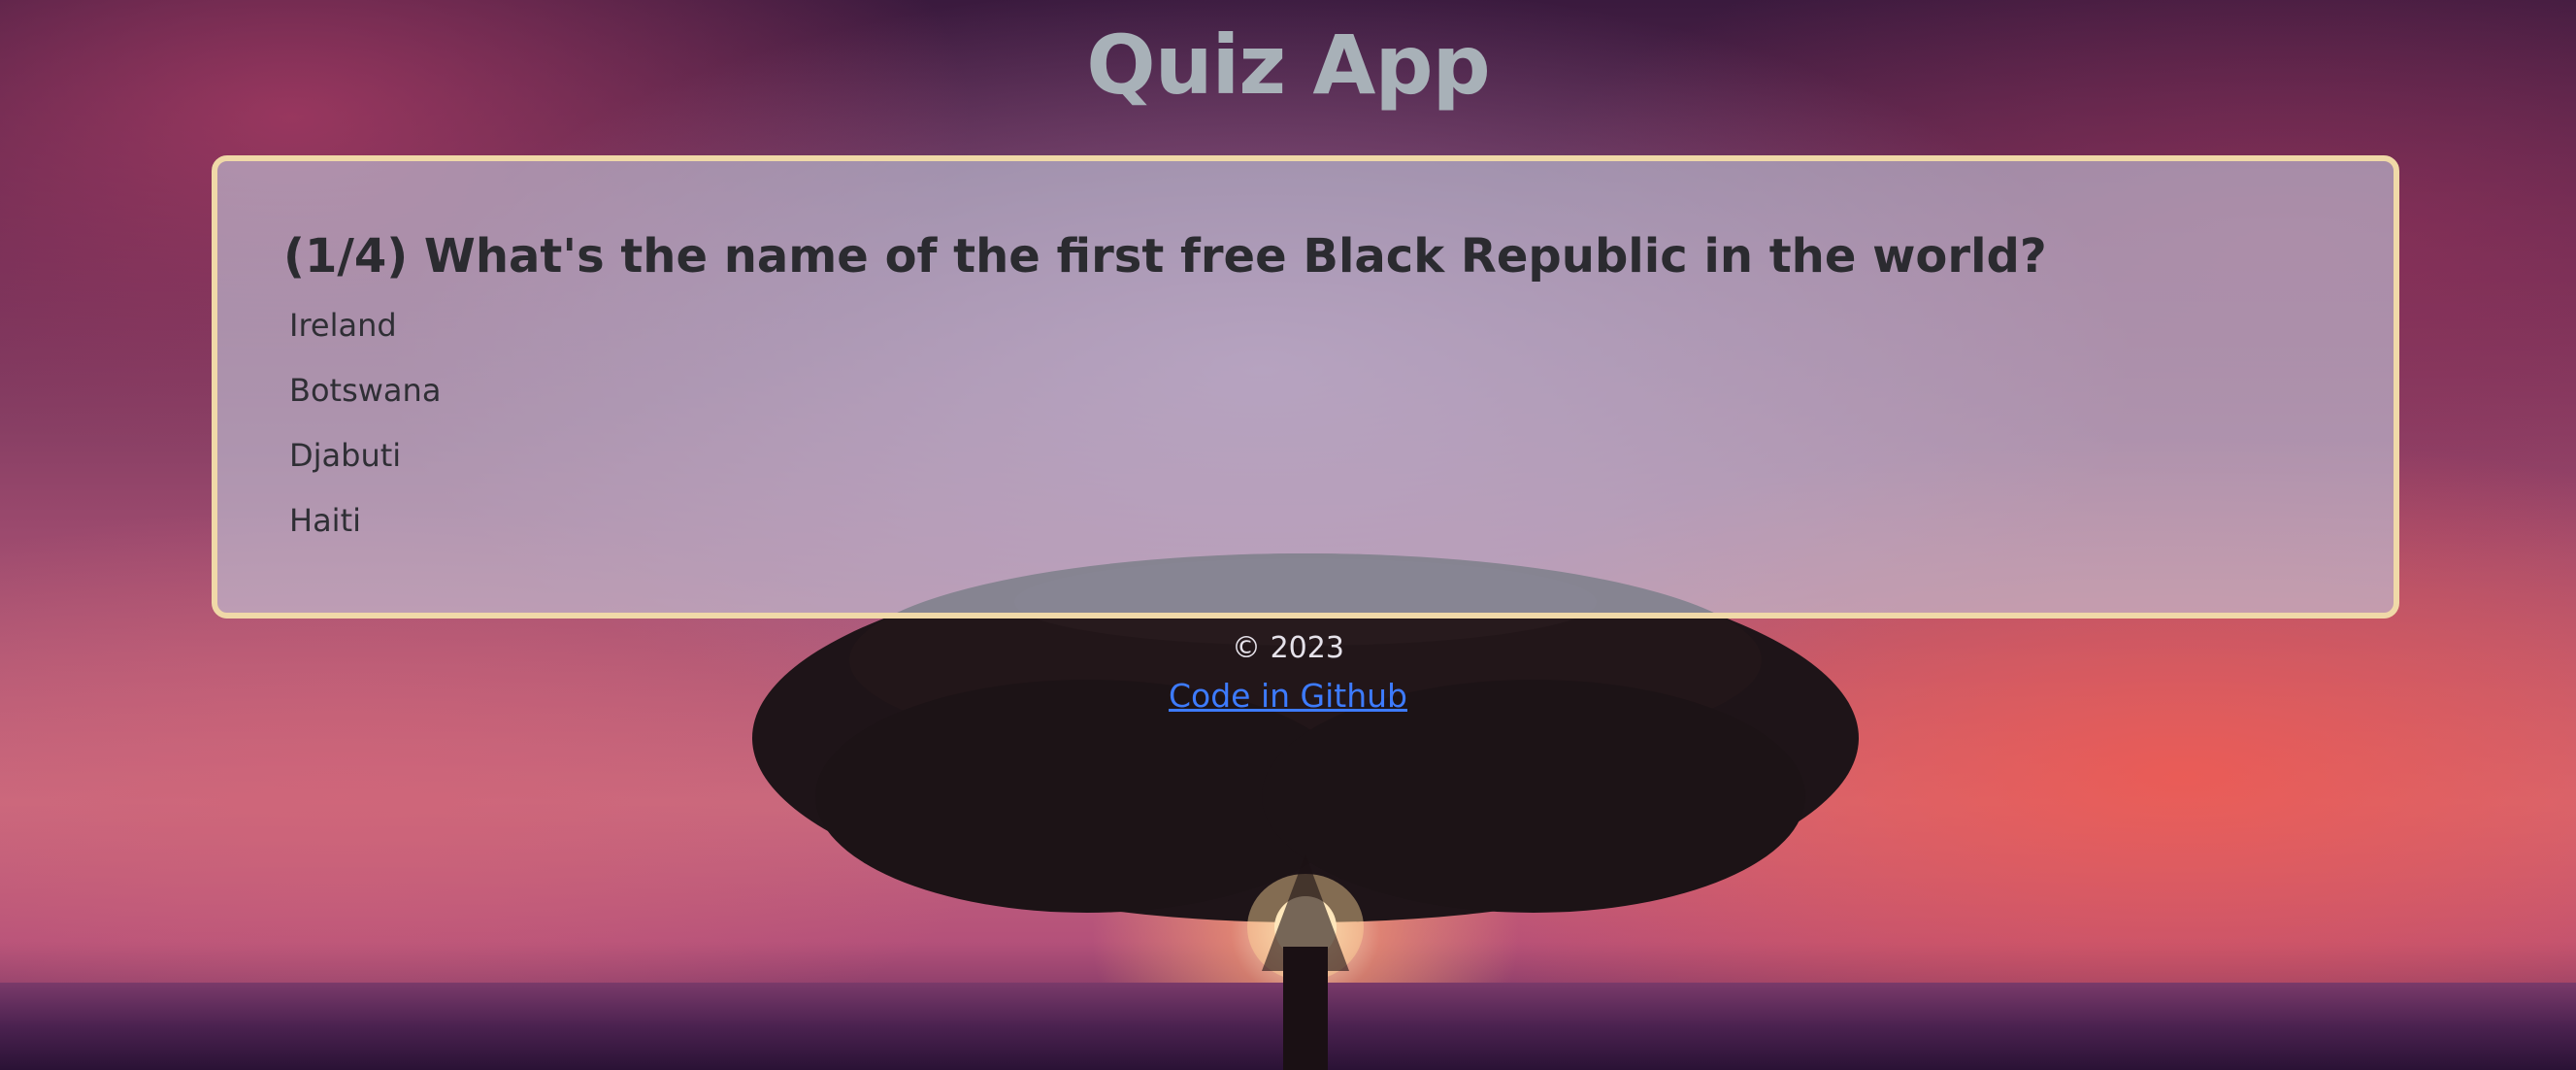 The image size is (2576, 1070). What do you see at coordinates (1288, 673) in the screenshot?
I see `footer: © 2023 Code in Github` at bounding box center [1288, 673].